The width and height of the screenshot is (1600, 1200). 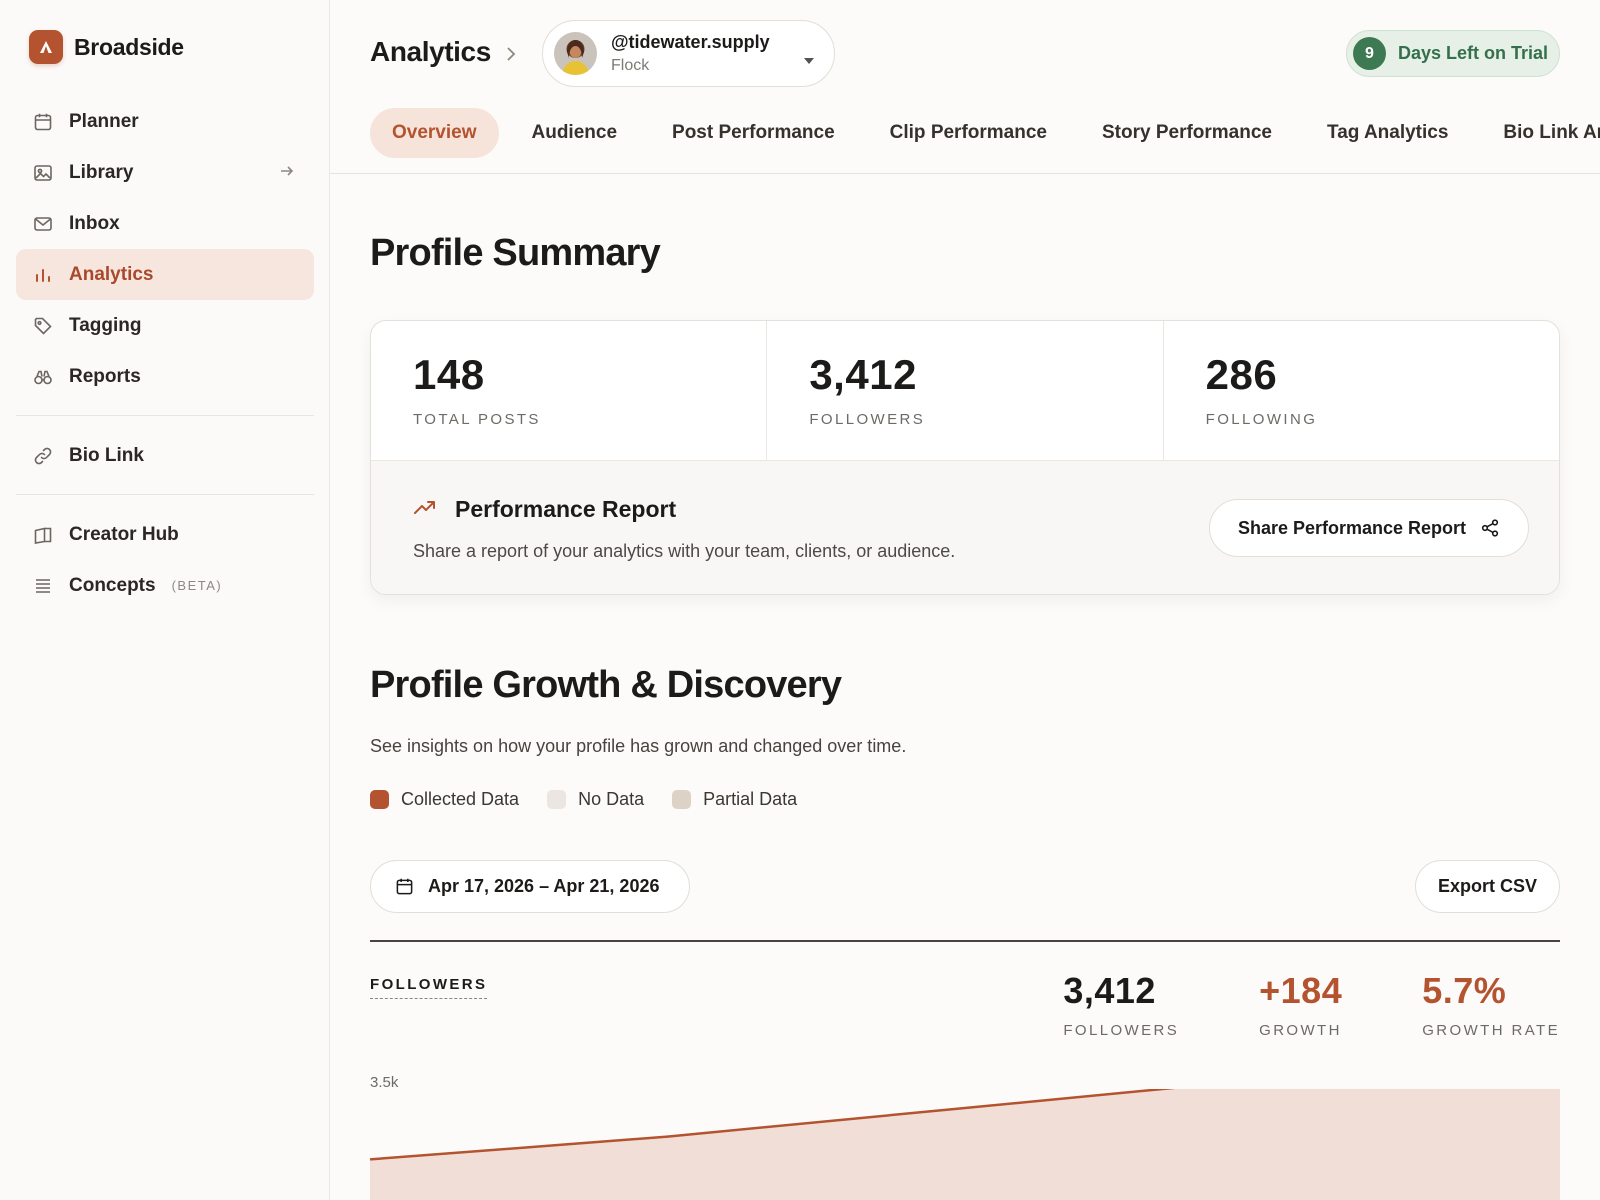 What do you see at coordinates (690, 42) in the screenshot?
I see `account-handle: @tidewater.supply` at bounding box center [690, 42].